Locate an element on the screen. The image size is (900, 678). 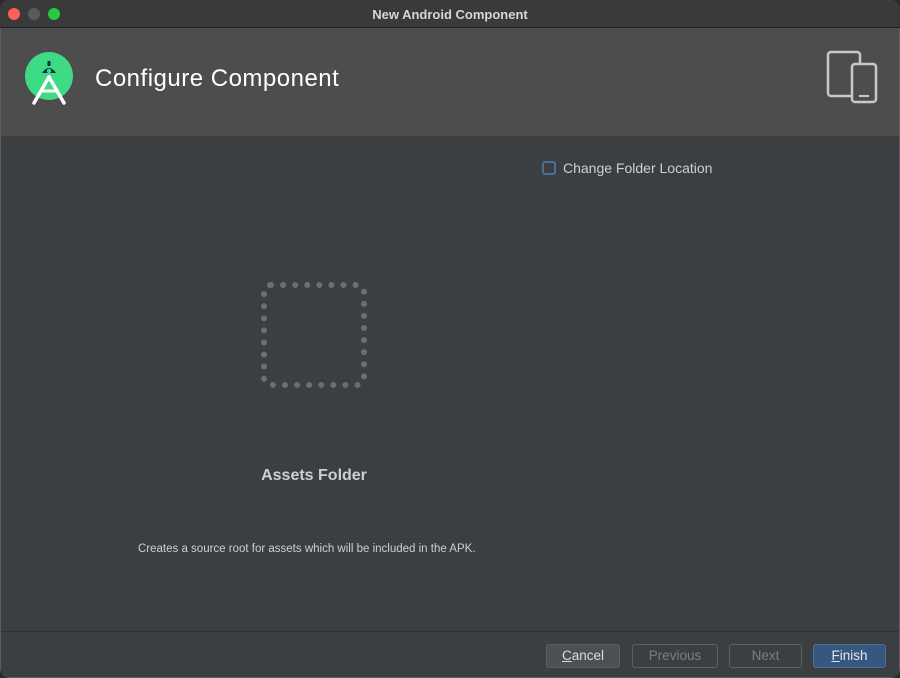
finish-mnemonic: F is located at coordinates (835, 655).